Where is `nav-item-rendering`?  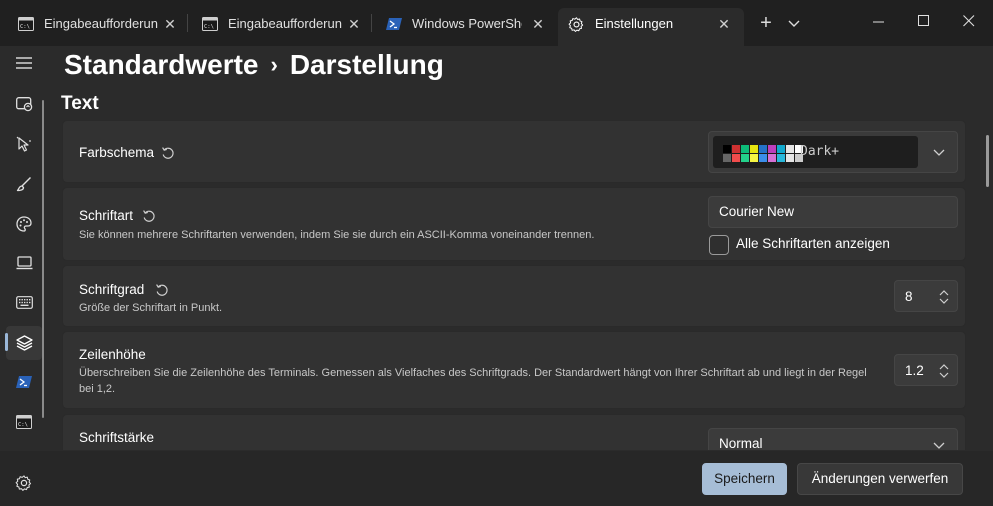
nav-item-rendering is located at coordinates (24, 264).